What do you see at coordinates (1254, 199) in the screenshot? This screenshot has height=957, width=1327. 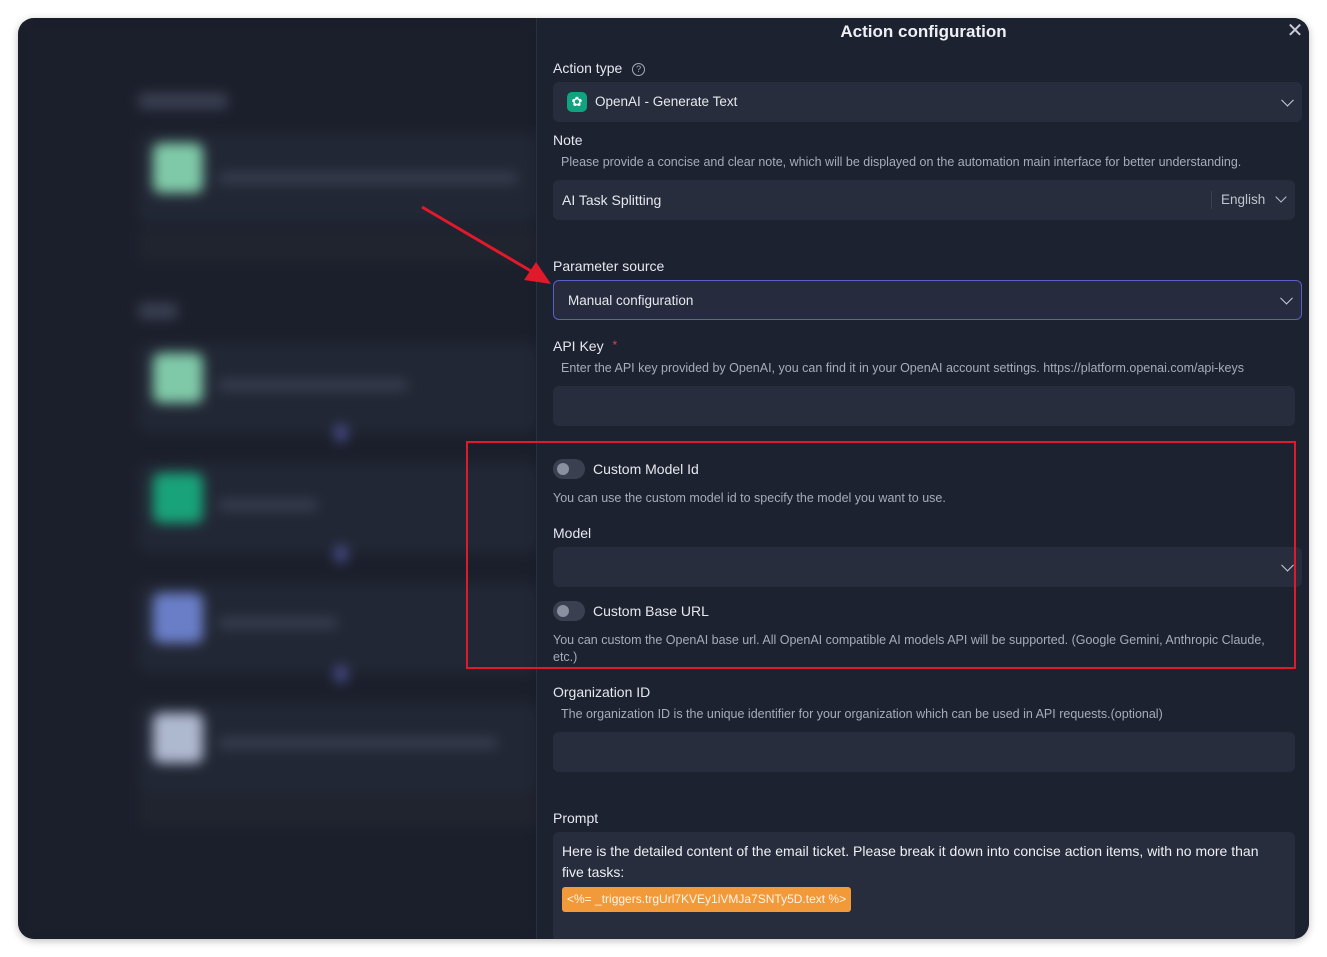 I see `language-select: English` at bounding box center [1254, 199].